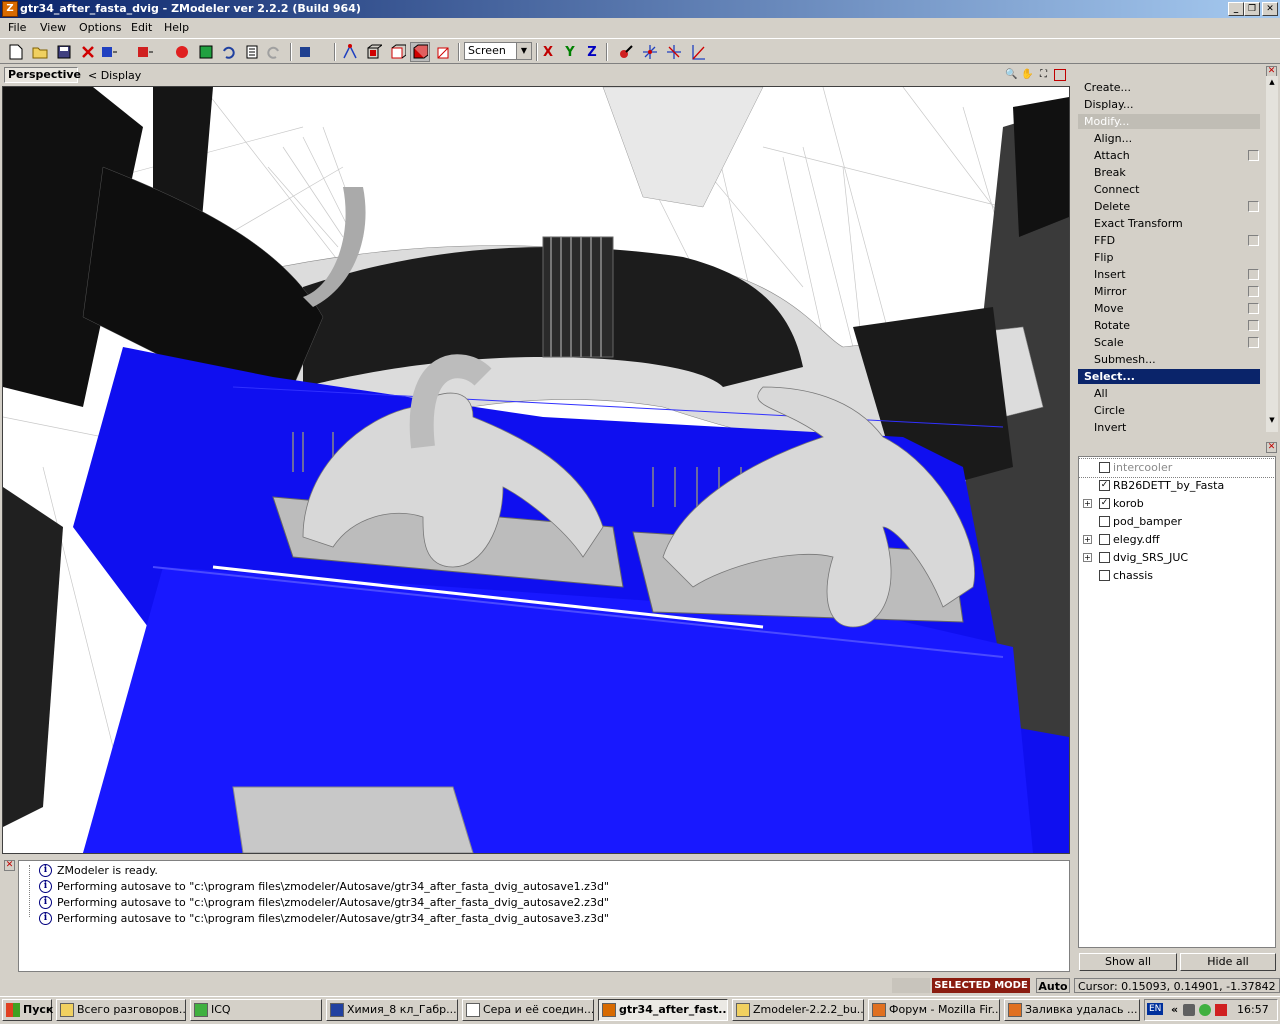  What do you see at coordinates (1221, 1010) in the screenshot?
I see `antivirus-tray-icon` at bounding box center [1221, 1010].